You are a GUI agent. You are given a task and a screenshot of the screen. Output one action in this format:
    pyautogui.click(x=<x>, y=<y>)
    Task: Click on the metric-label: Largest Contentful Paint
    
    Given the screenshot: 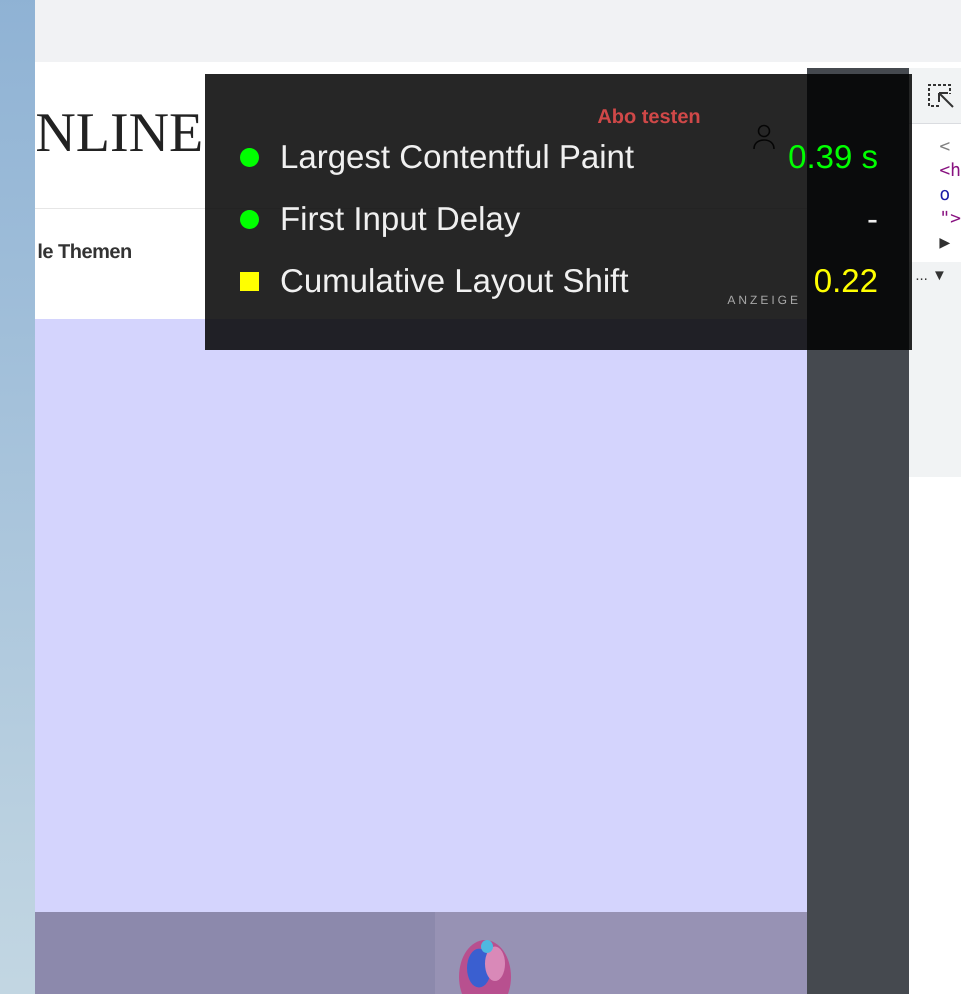 What is the action you would take?
    pyautogui.click(x=457, y=157)
    